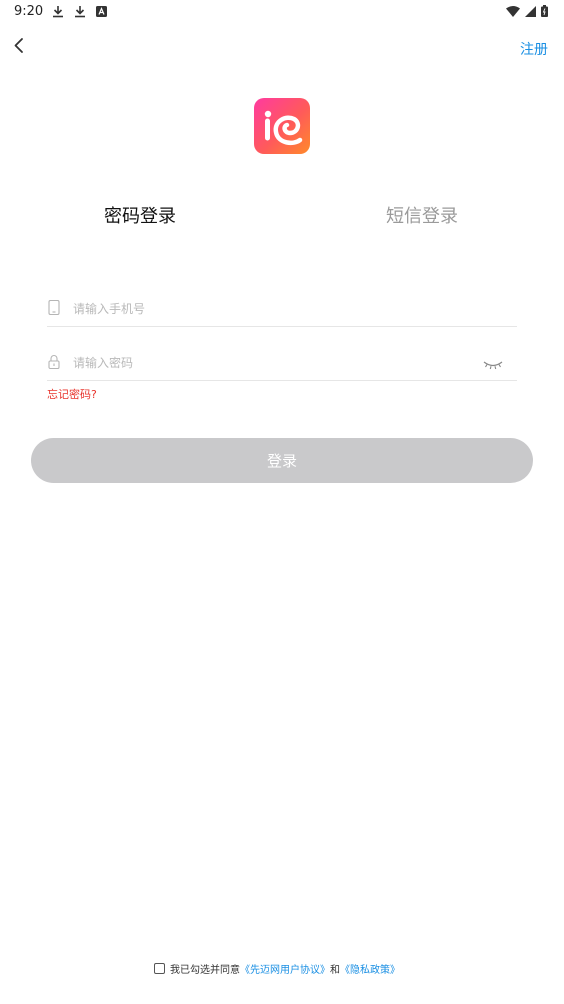  I want to click on signal-icon, so click(530, 11).